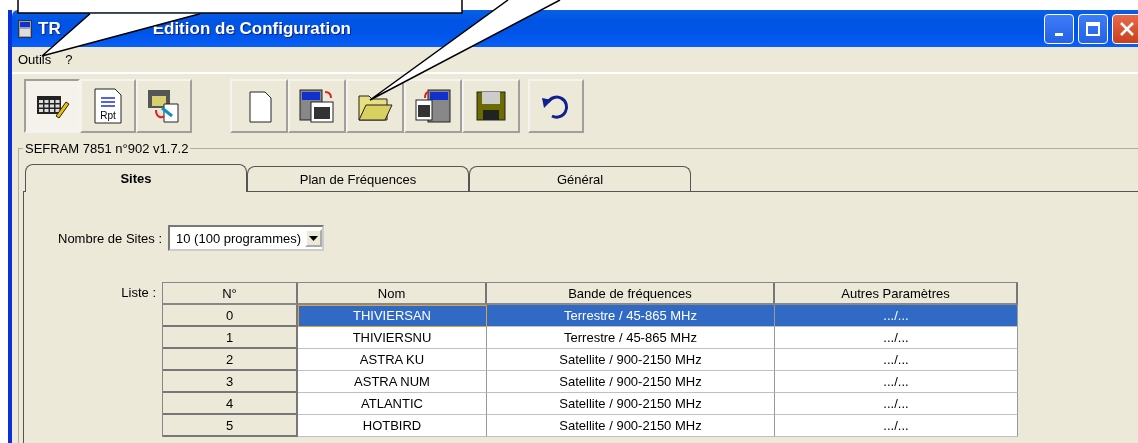 Image resolution: width=1138 pixels, height=443 pixels. What do you see at coordinates (1059, 34) in the screenshot?
I see `minimize-icon` at bounding box center [1059, 34].